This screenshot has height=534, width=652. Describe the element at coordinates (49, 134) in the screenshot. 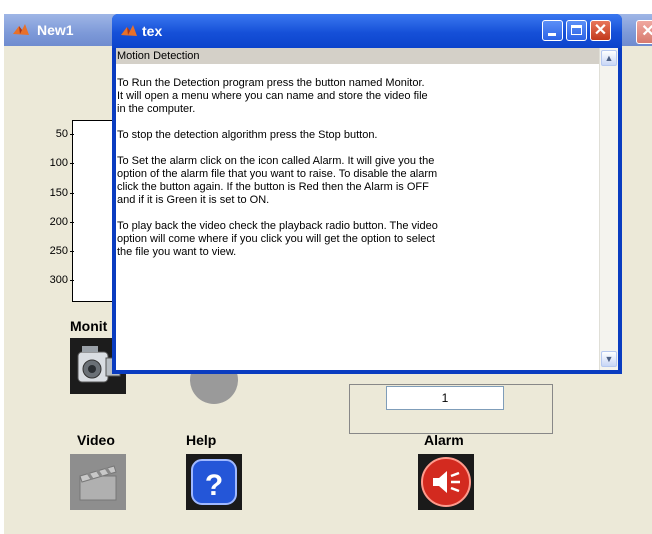

I see `y-tick-label: 50` at that location.